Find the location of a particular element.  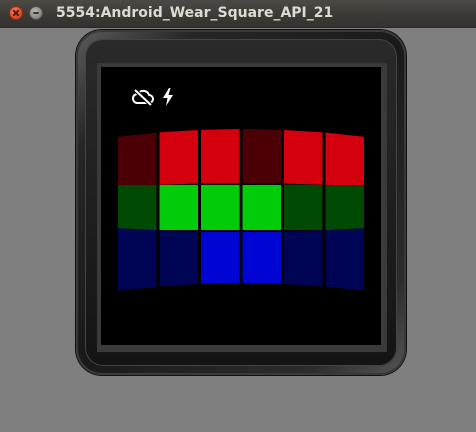

minimize-window-button is located at coordinates (36, 13).